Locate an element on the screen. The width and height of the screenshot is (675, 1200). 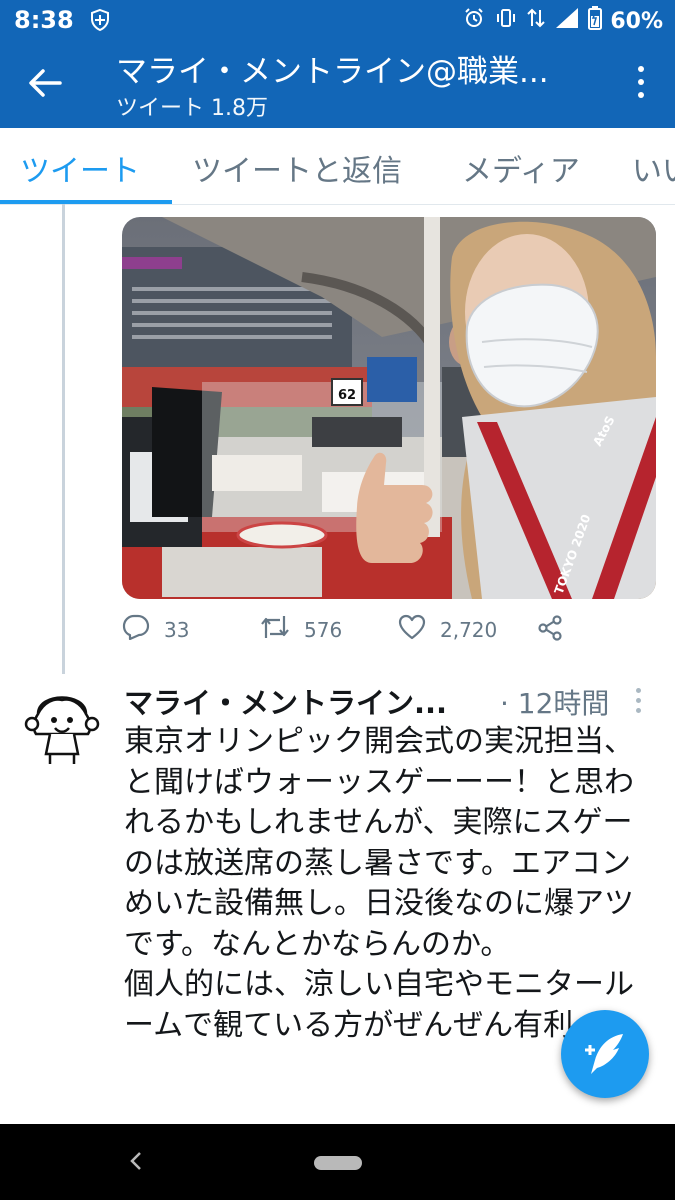
active-tab-indicator is located at coordinates (86, 202).